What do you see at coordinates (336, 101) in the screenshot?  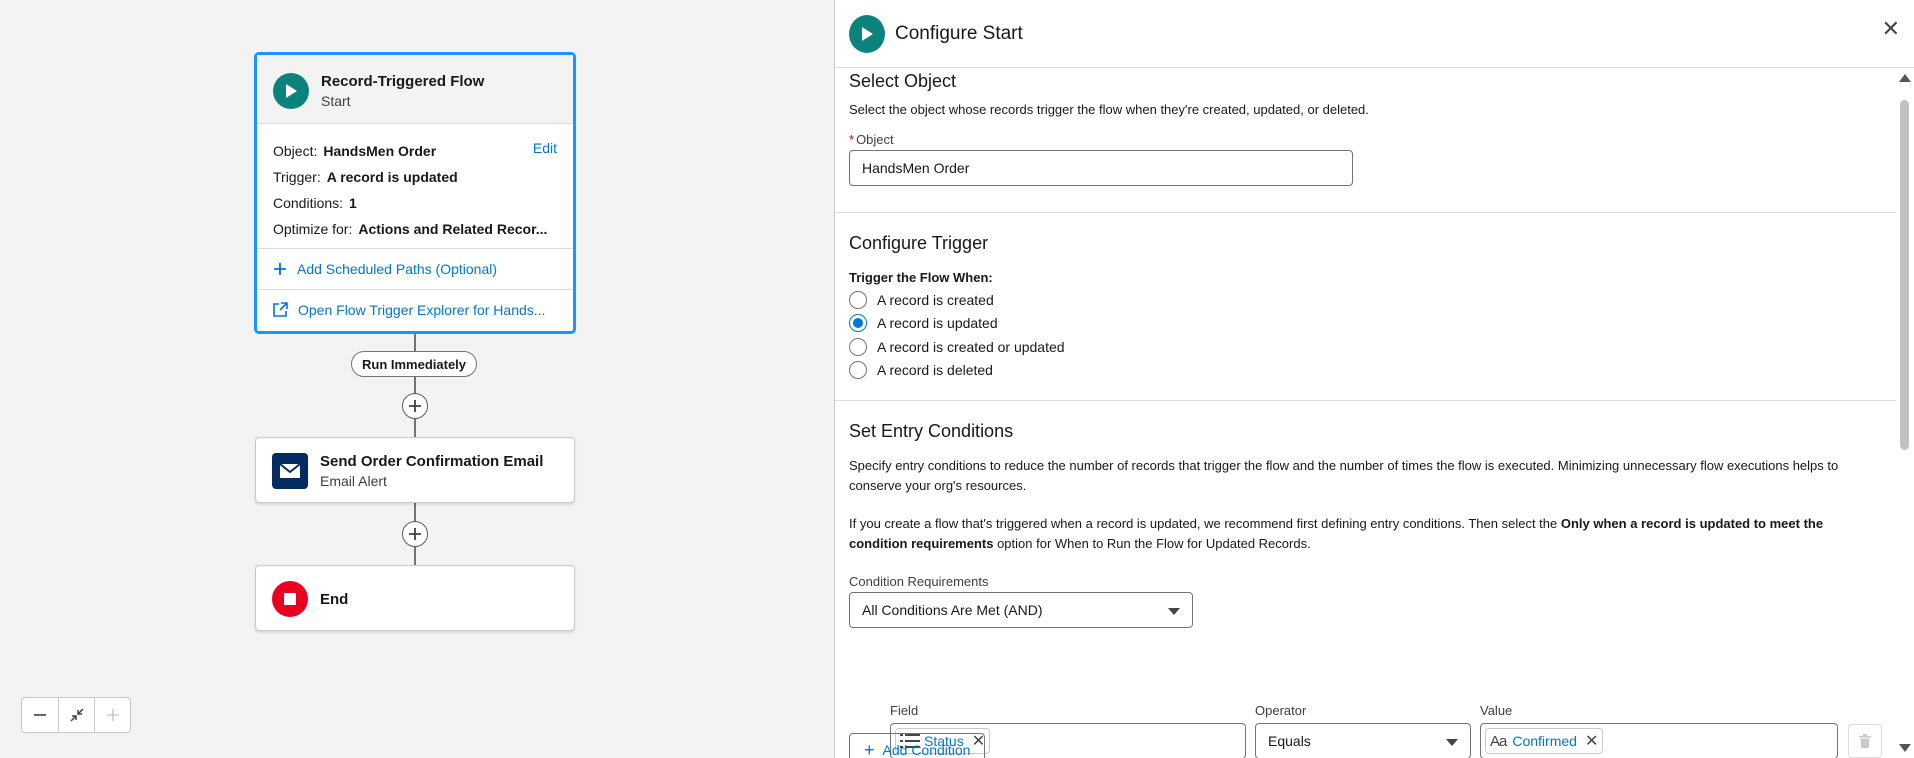 I see `start-node-subtitle: Start` at bounding box center [336, 101].